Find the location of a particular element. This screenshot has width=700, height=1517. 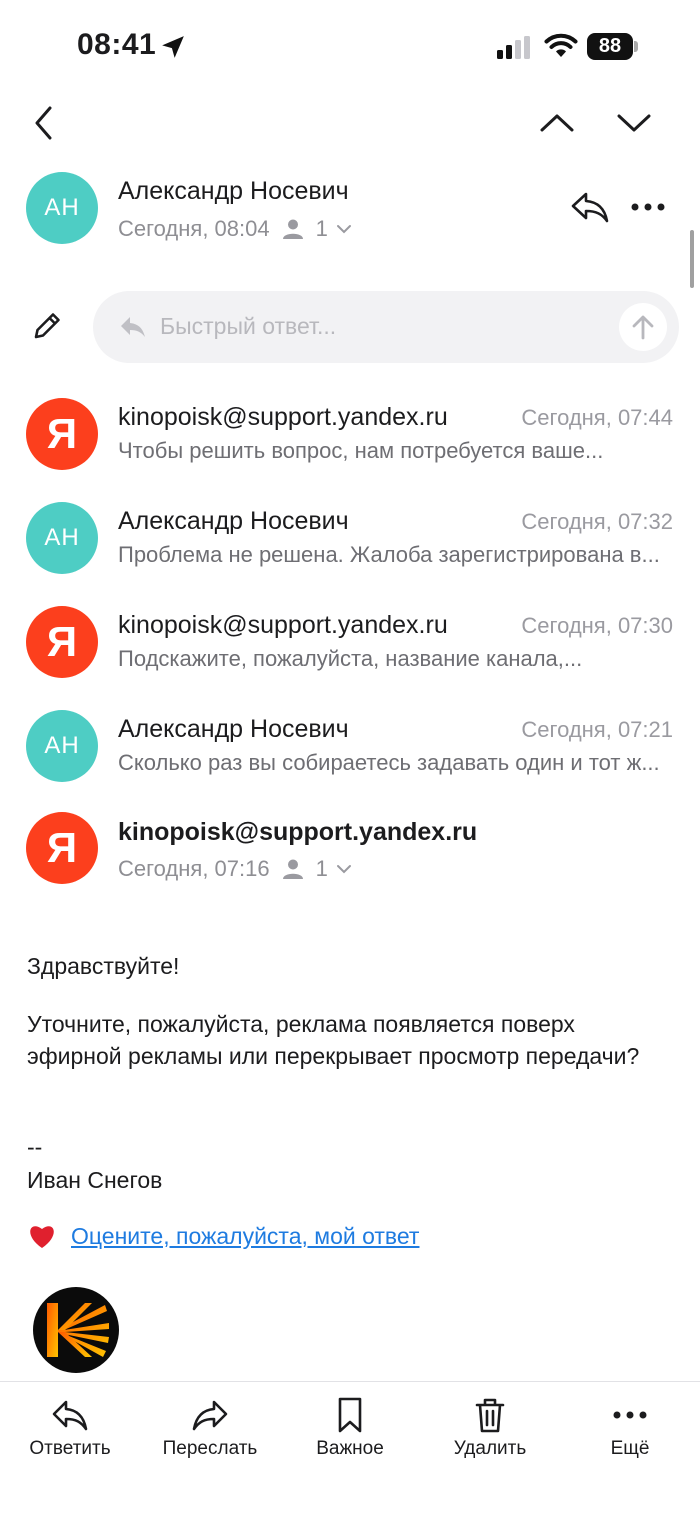

important-label: Важное is located at coordinates (350, 1448).